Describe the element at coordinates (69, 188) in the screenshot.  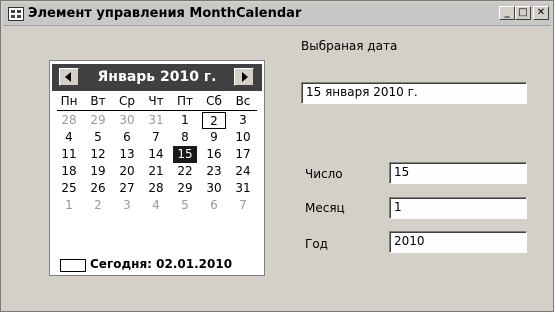
I see `calendar-day: 25` at that location.